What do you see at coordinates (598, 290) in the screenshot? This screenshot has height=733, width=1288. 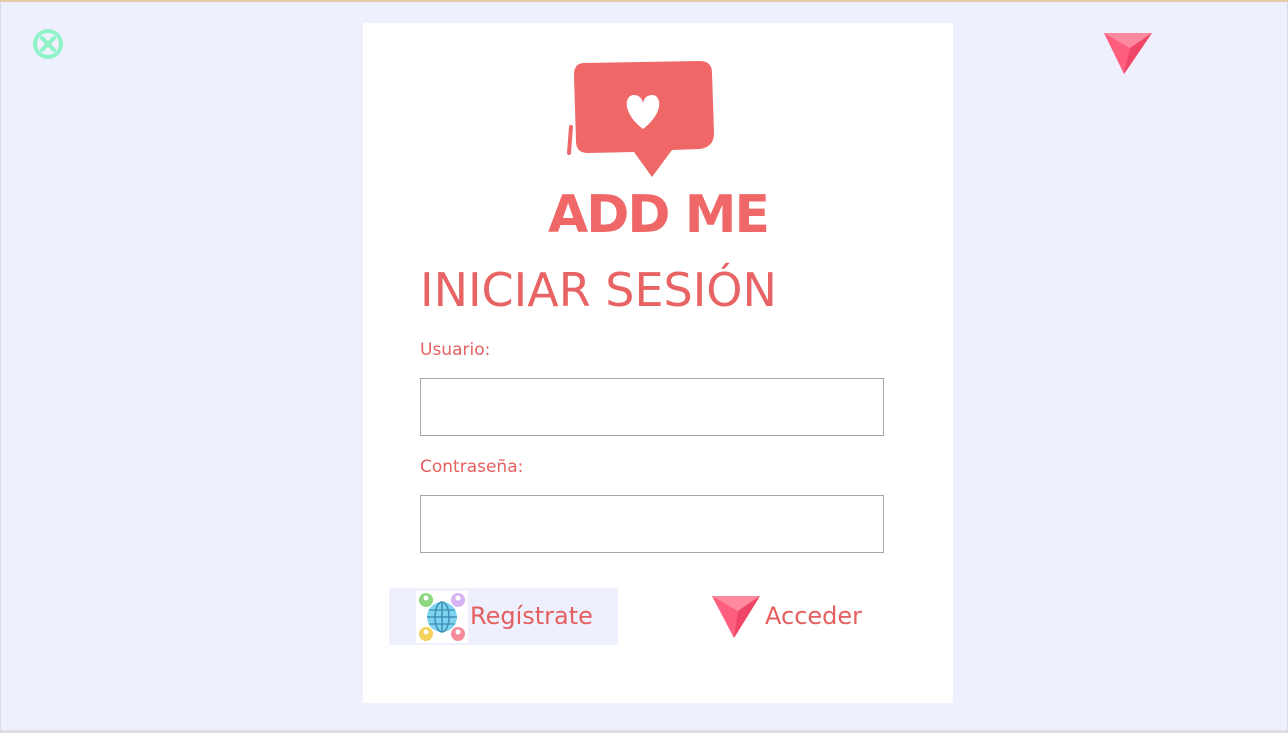 I see `page-title: INICIAR SESIÓN` at bounding box center [598, 290].